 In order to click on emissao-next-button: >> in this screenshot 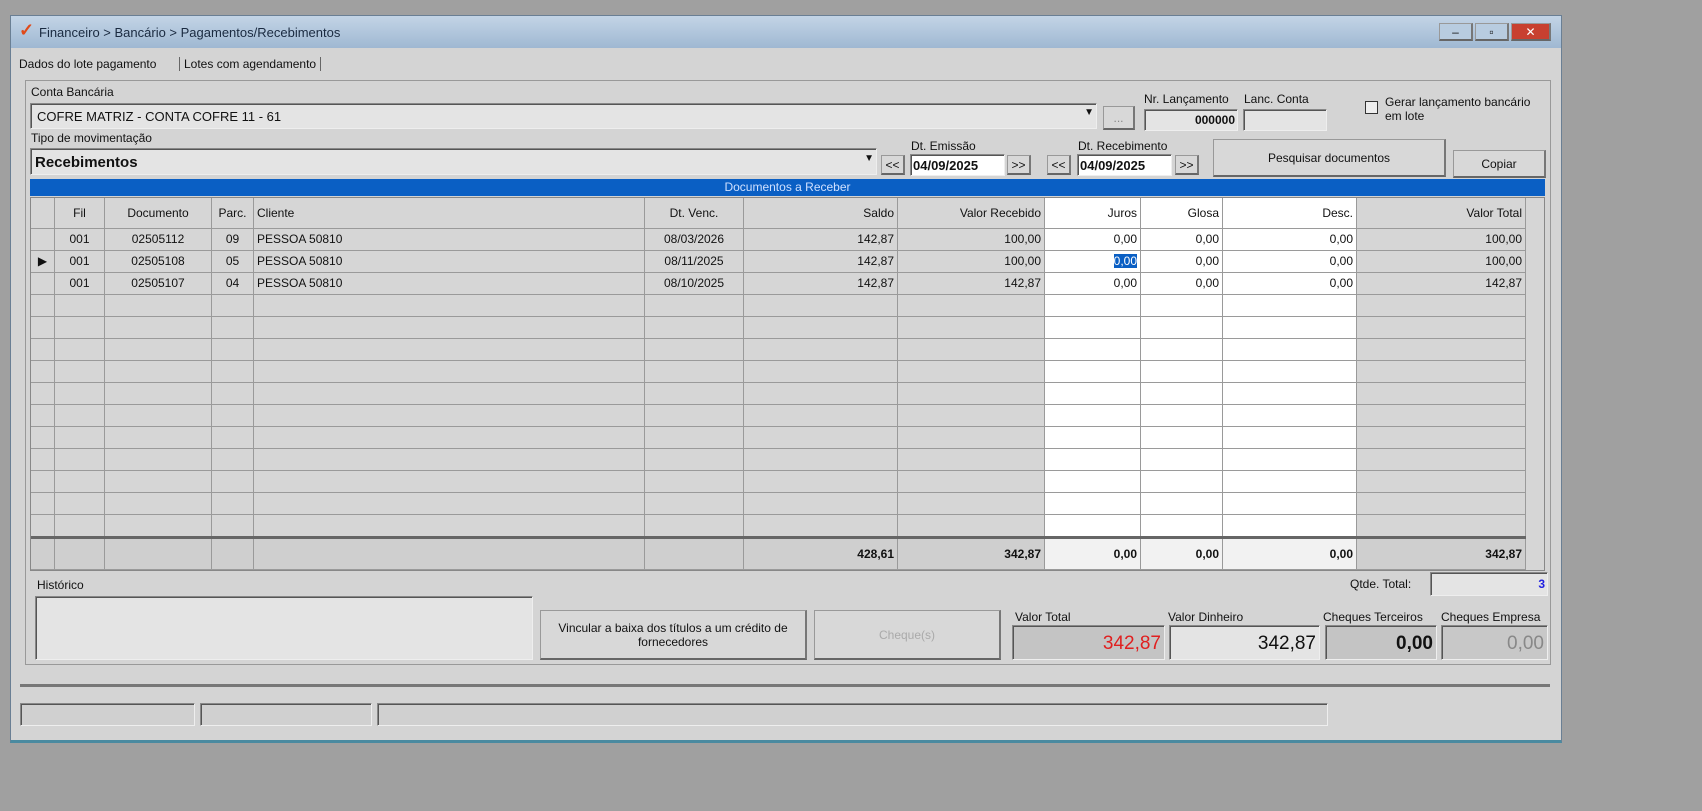, I will do `click(1019, 165)`.